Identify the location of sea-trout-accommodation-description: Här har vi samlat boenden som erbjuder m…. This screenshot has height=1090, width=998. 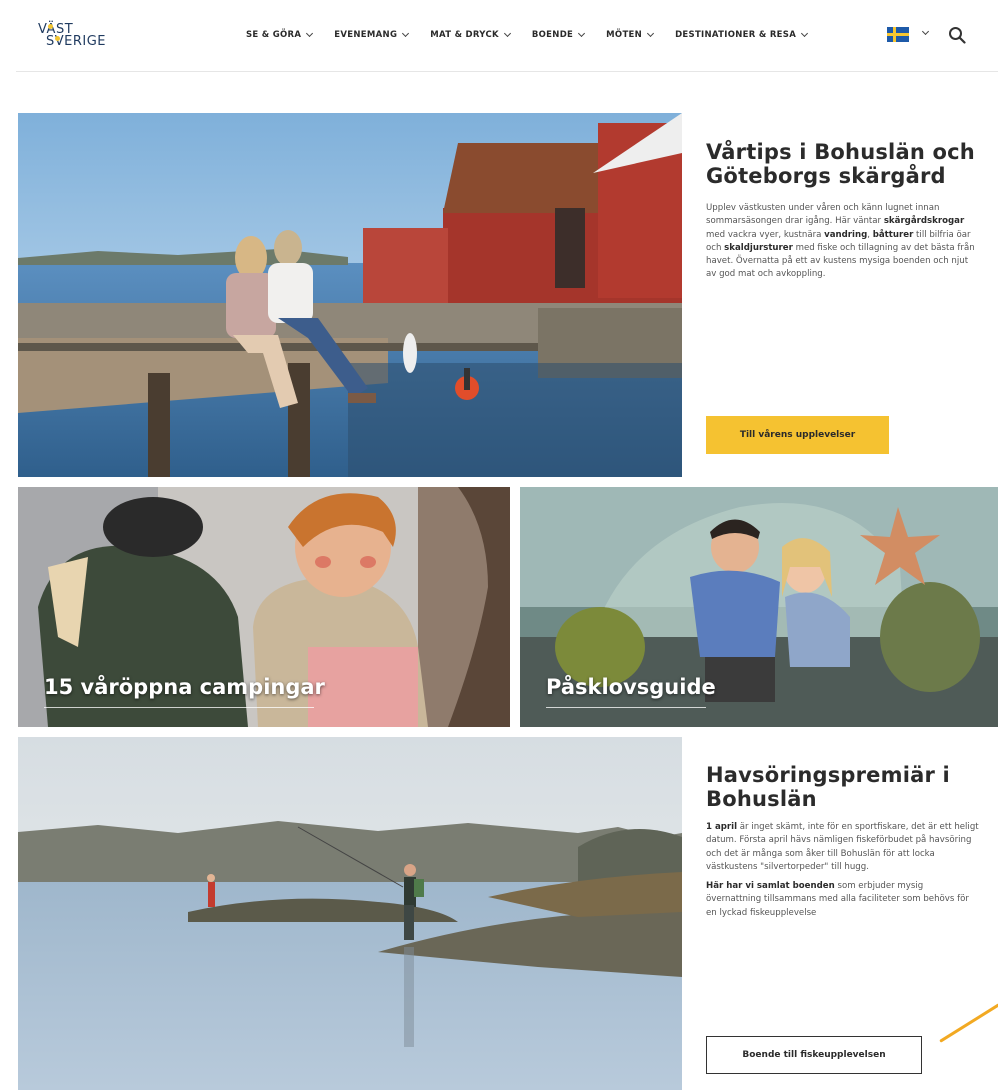
(843, 900).